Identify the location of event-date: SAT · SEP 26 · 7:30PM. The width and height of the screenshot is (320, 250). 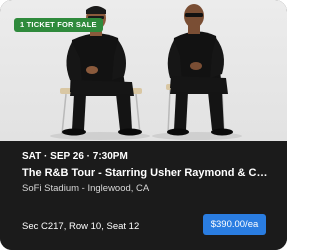
(75, 156).